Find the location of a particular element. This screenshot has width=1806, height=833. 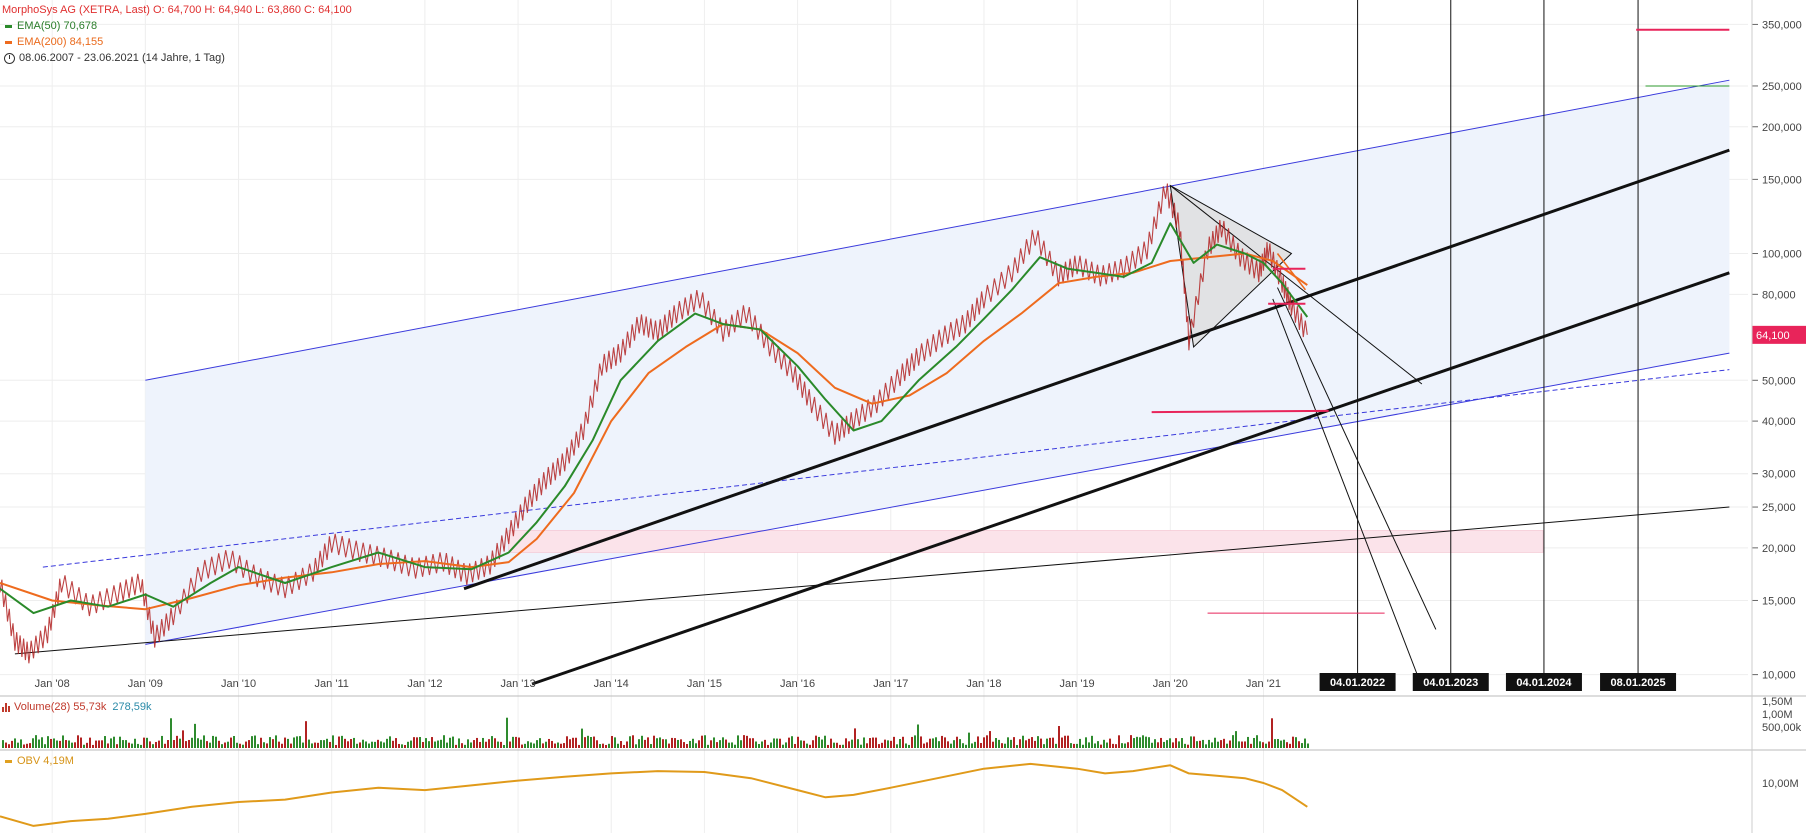

ema200-label: EMA(200) 84,155 is located at coordinates (60, 42).